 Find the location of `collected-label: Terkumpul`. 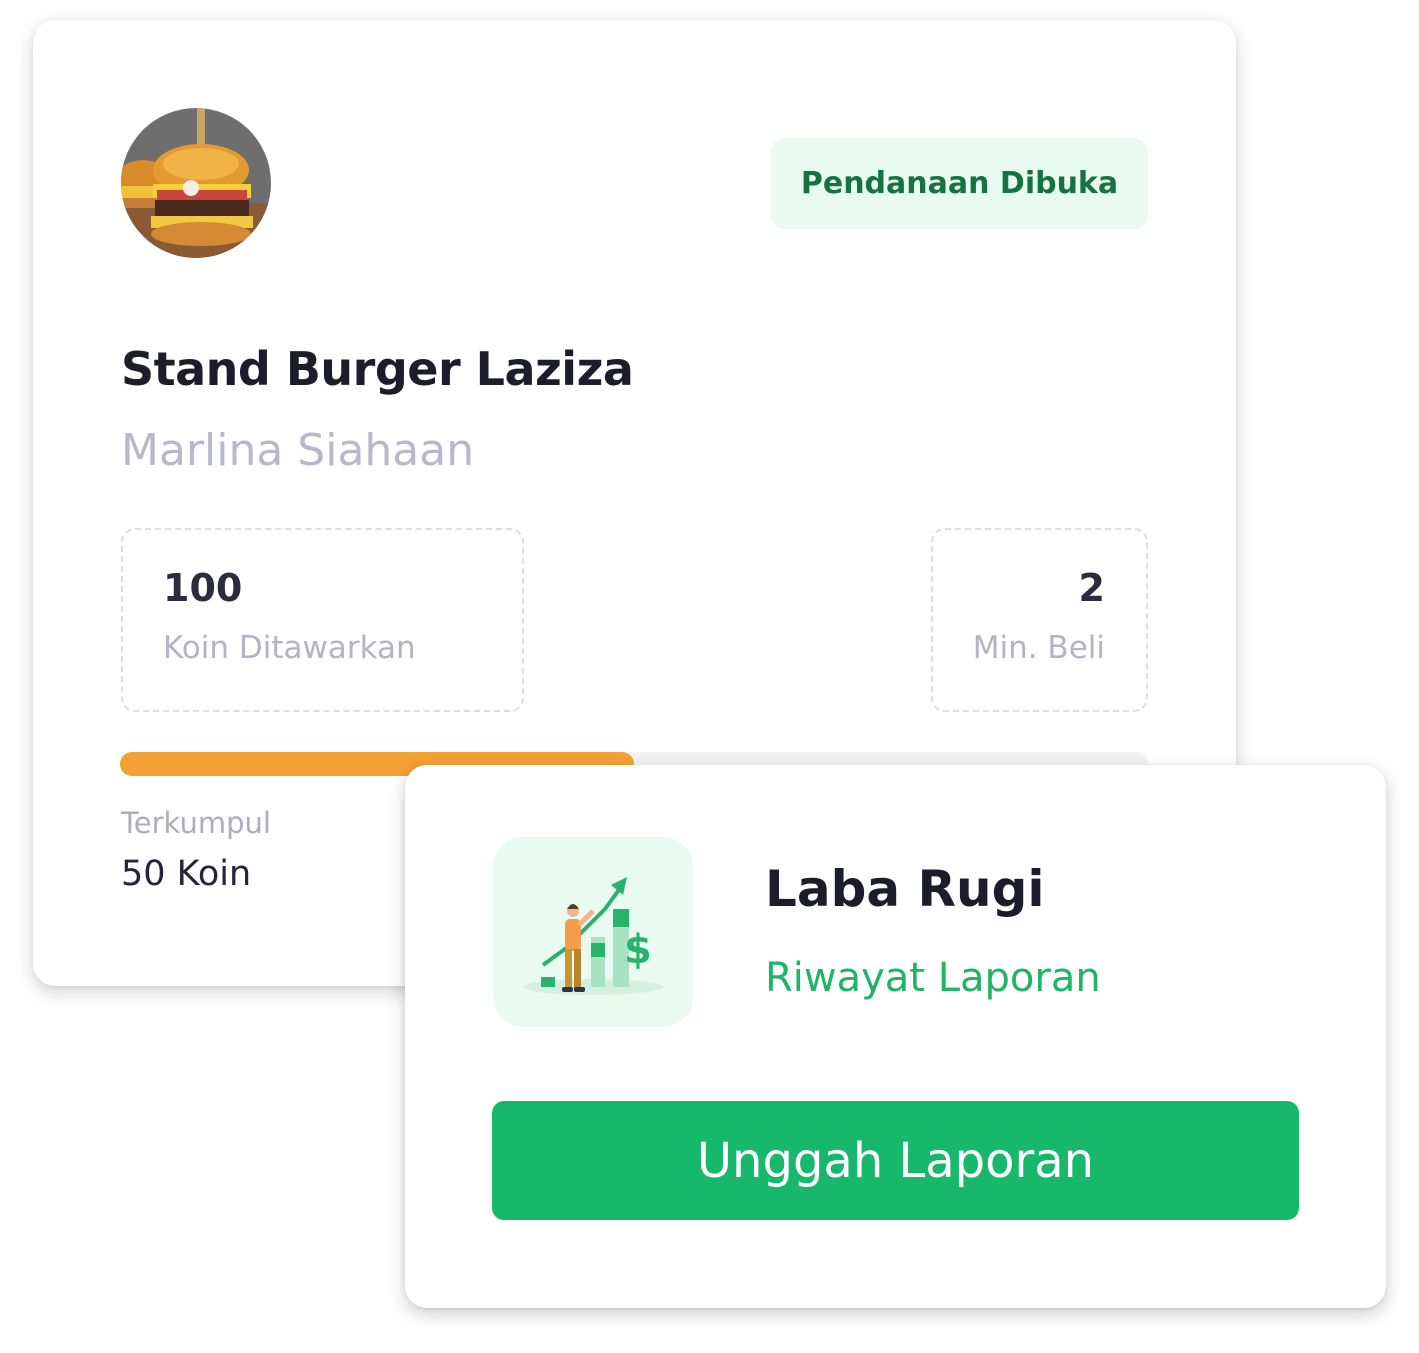

collected-label: Terkumpul is located at coordinates (196, 823).